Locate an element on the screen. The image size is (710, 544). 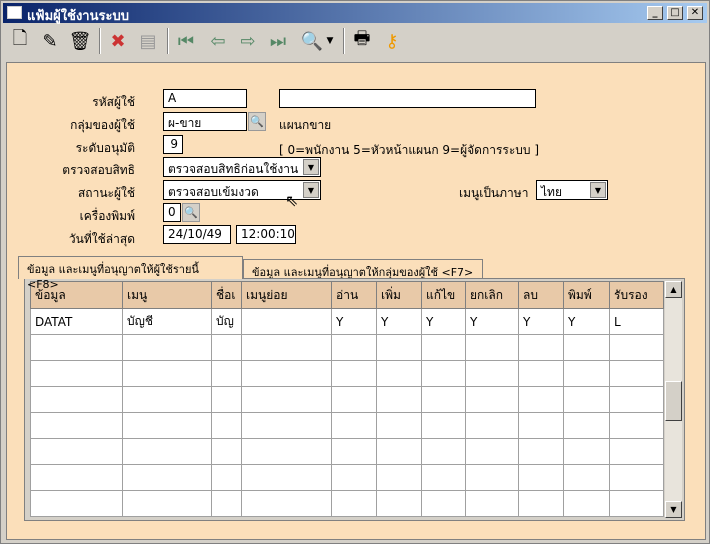
print-icon: 🖶 is located at coordinates (362, 41).